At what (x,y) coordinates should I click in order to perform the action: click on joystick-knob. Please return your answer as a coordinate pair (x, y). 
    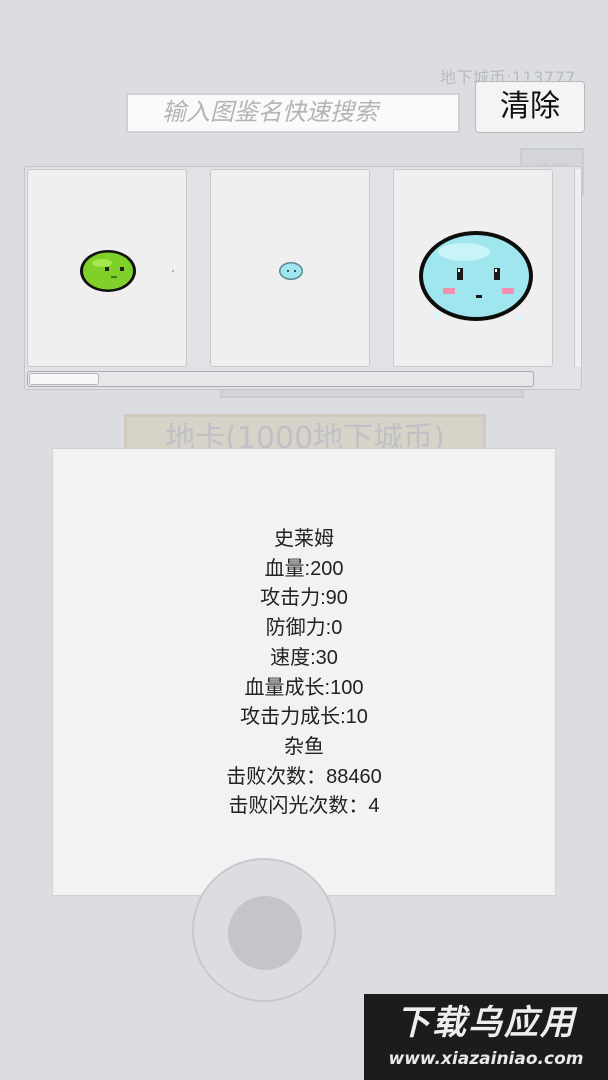
    Looking at the image, I should click on (265, 933).